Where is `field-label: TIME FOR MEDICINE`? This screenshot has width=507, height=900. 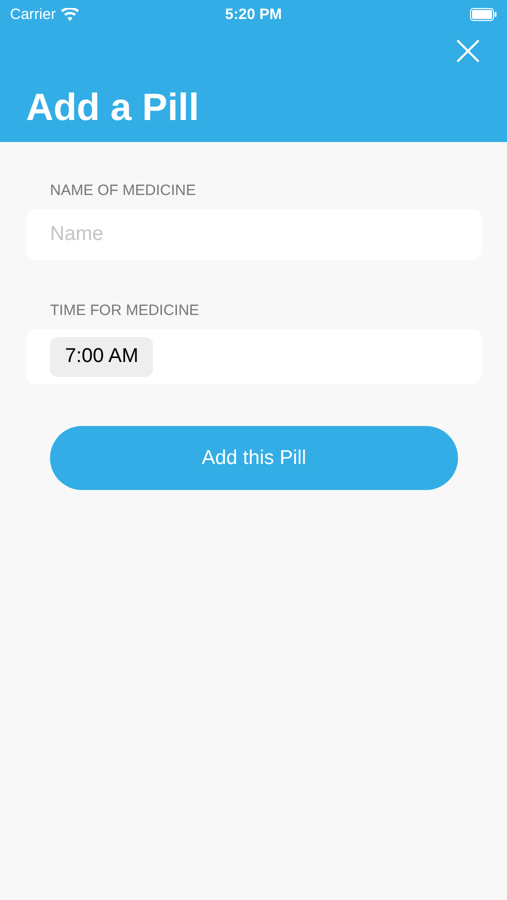 field-label: TIME FOR MEDICINE is located at coordinates (125, 311).